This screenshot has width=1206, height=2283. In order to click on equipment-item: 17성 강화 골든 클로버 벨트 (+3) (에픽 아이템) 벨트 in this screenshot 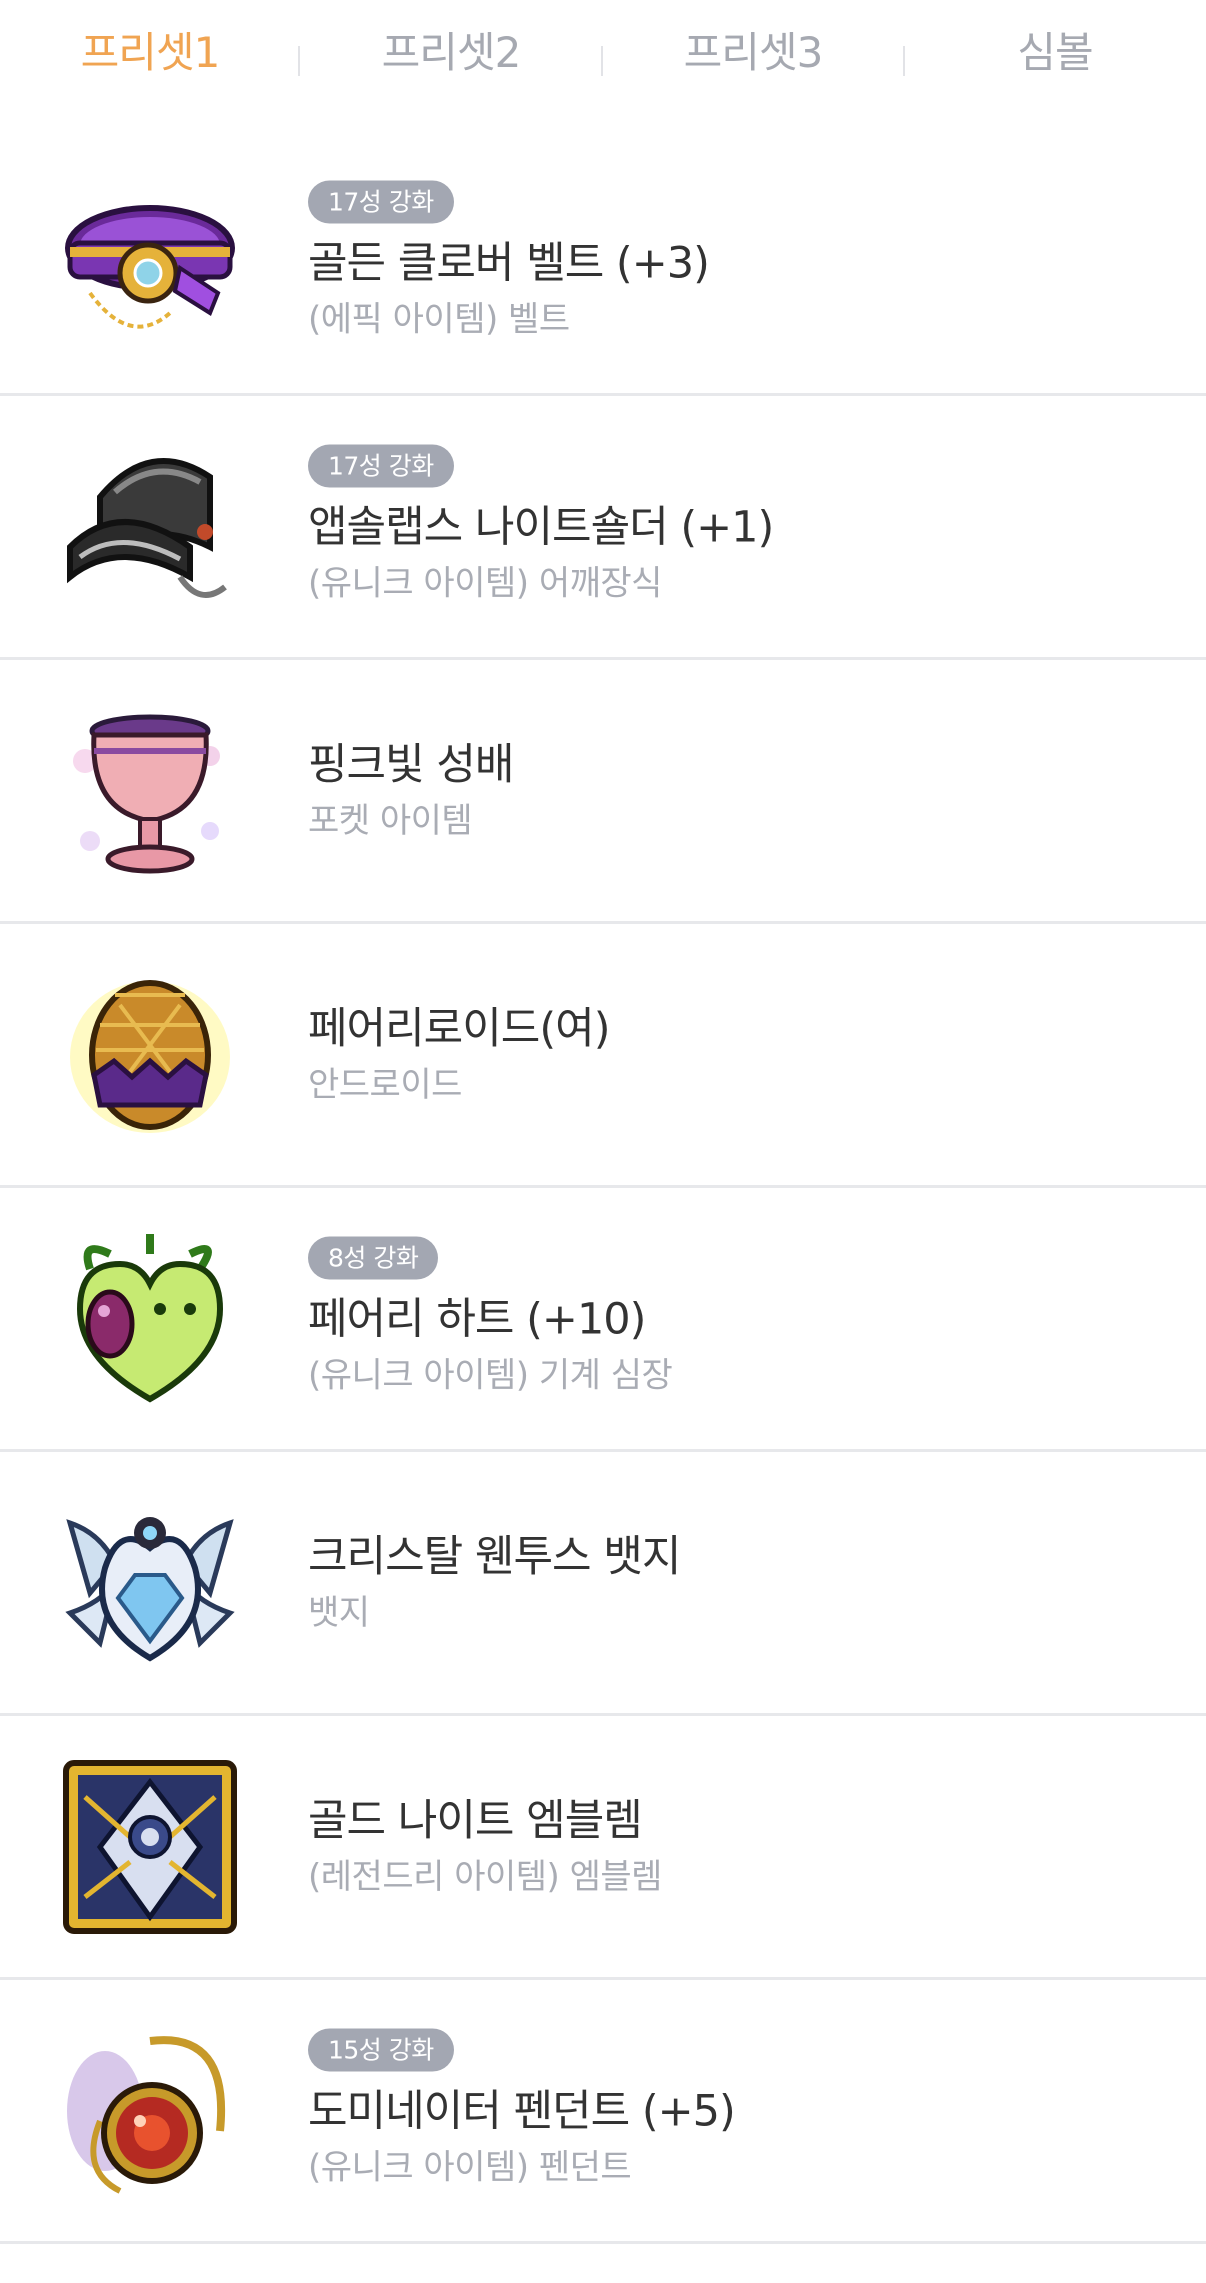, I will do `click(603, 264)`.